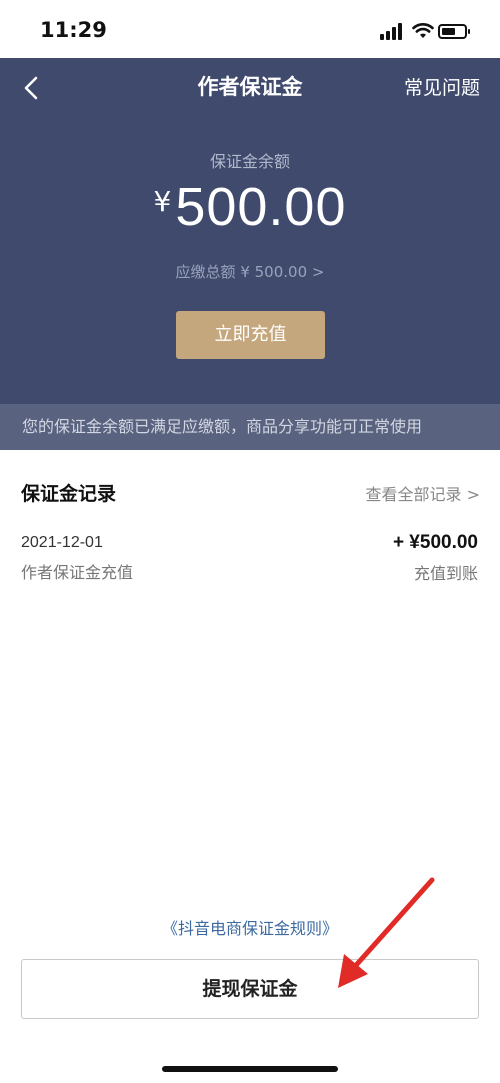 The image size is (500, 1083). What do you see at coordinates (249, 161) in the screenshot?
I see `balance-label: 保证金余额` at bounding box center [249, 161].